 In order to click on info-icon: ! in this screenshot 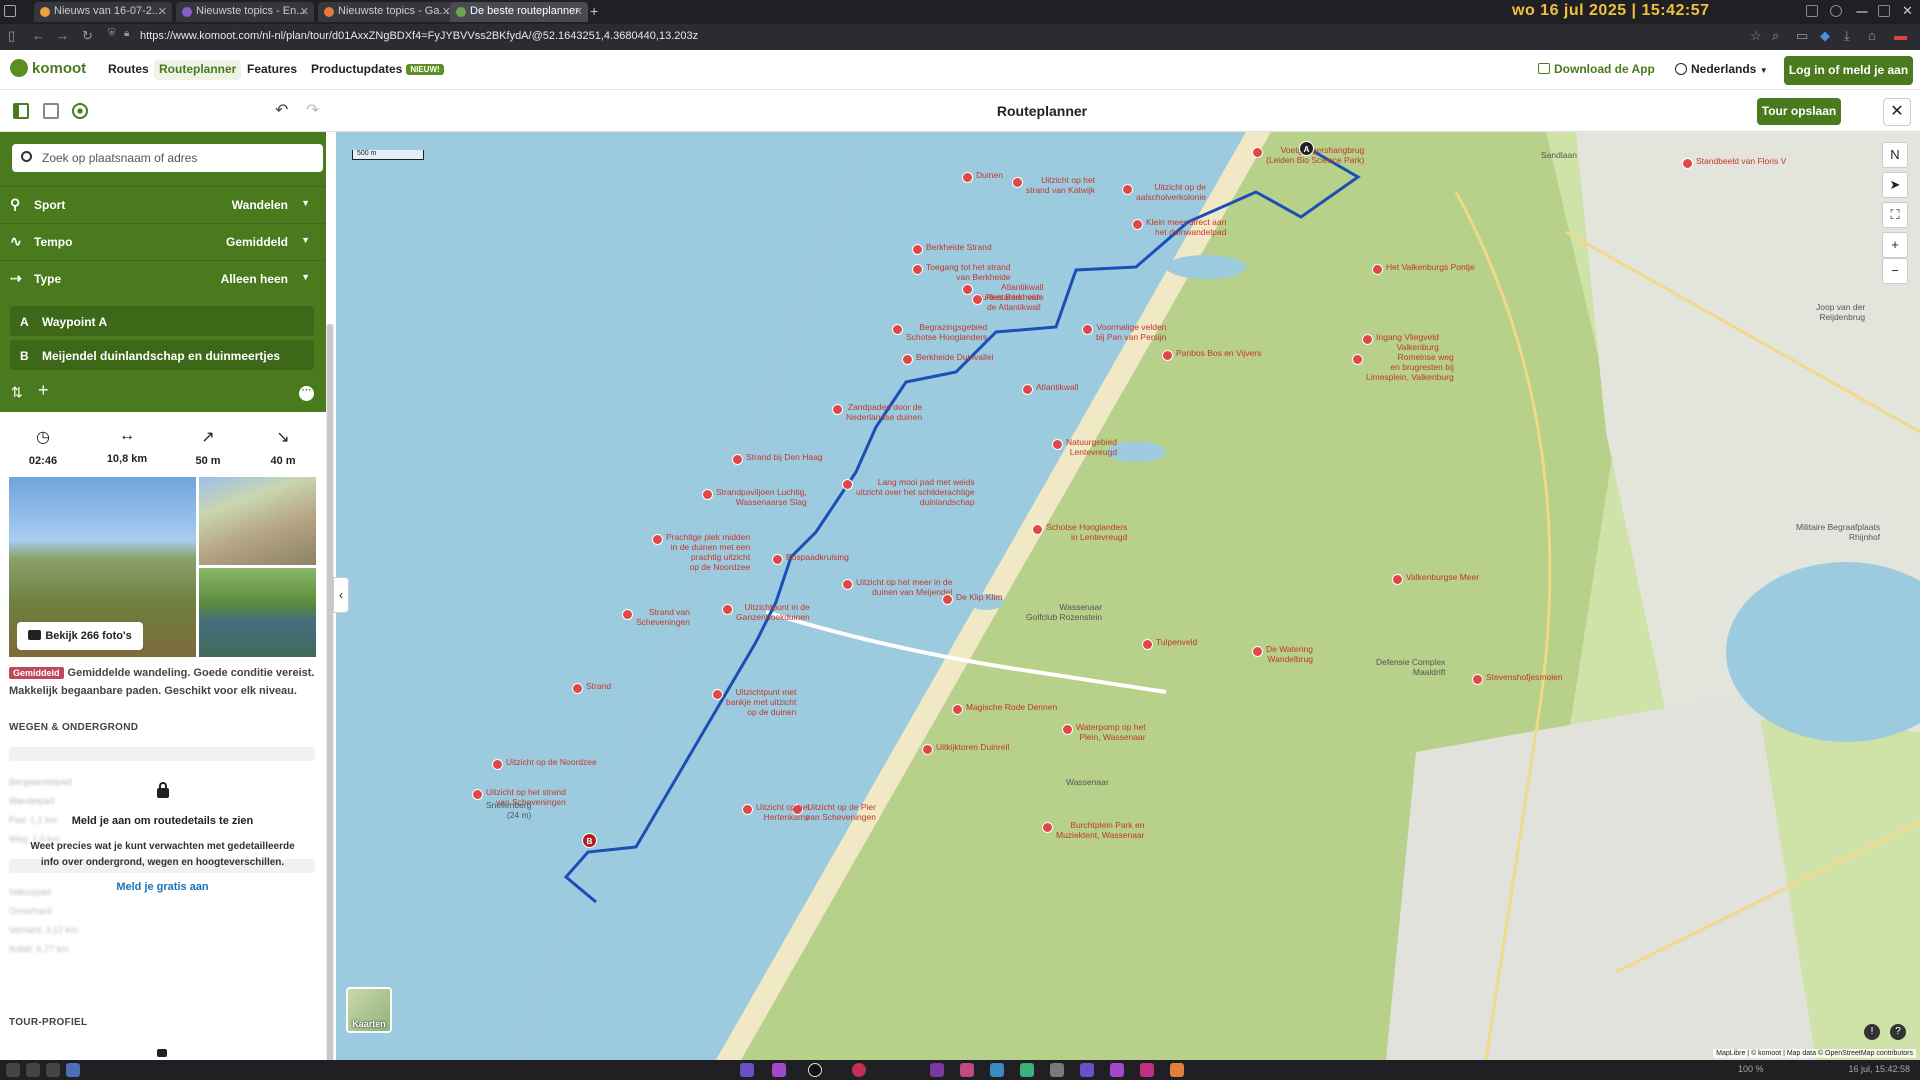, I will do `click(1872, 1032)`.